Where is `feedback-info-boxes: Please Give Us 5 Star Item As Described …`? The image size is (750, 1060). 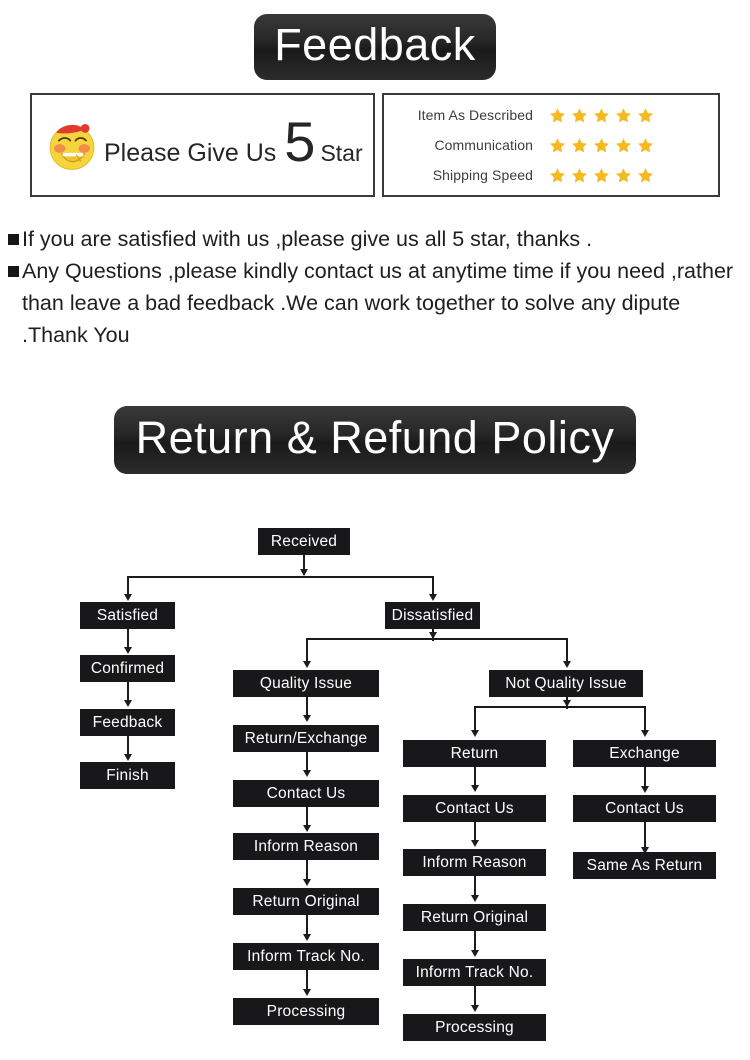
feedback-info-boxes: Please Give Us 5 Star Item As Described … is located at coordinates (375, 145).